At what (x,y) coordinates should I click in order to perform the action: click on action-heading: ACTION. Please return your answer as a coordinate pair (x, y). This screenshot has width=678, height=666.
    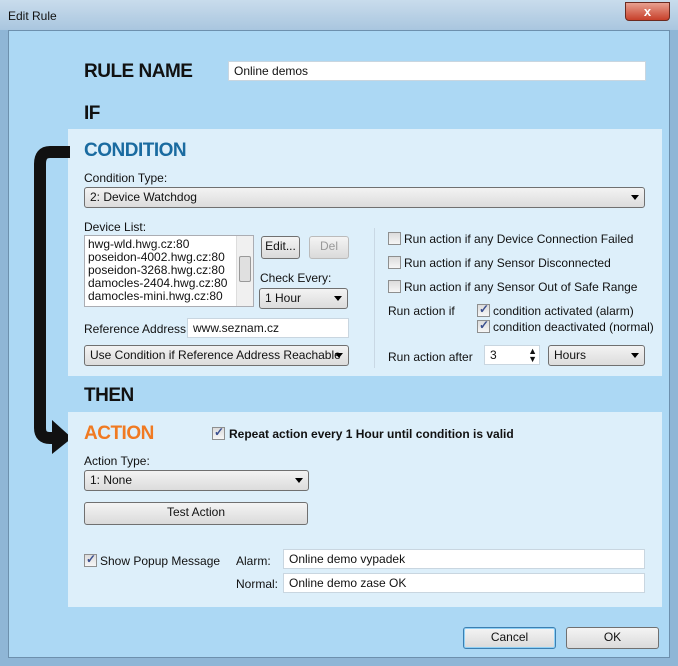
    Looking at the image, I should click on (119, 433).